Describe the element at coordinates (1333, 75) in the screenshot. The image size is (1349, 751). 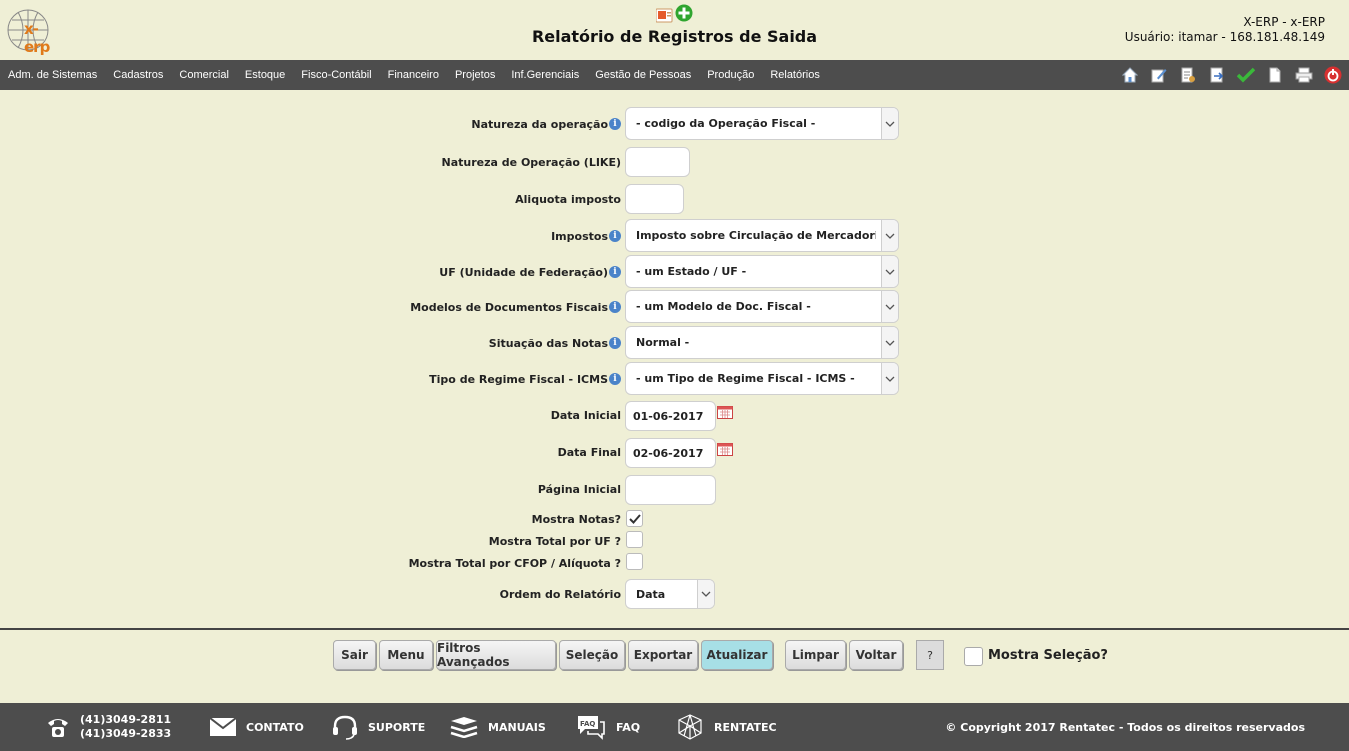
I see `power-icon` at that location.